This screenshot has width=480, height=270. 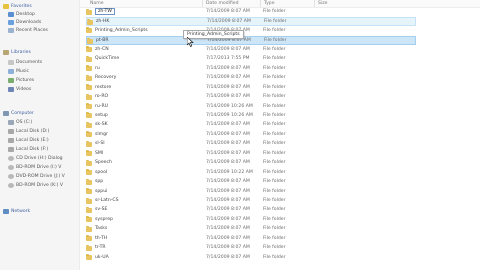 I want to click on nav-item-drive-f: Local Disk (F:), so click(x=28, y=149).